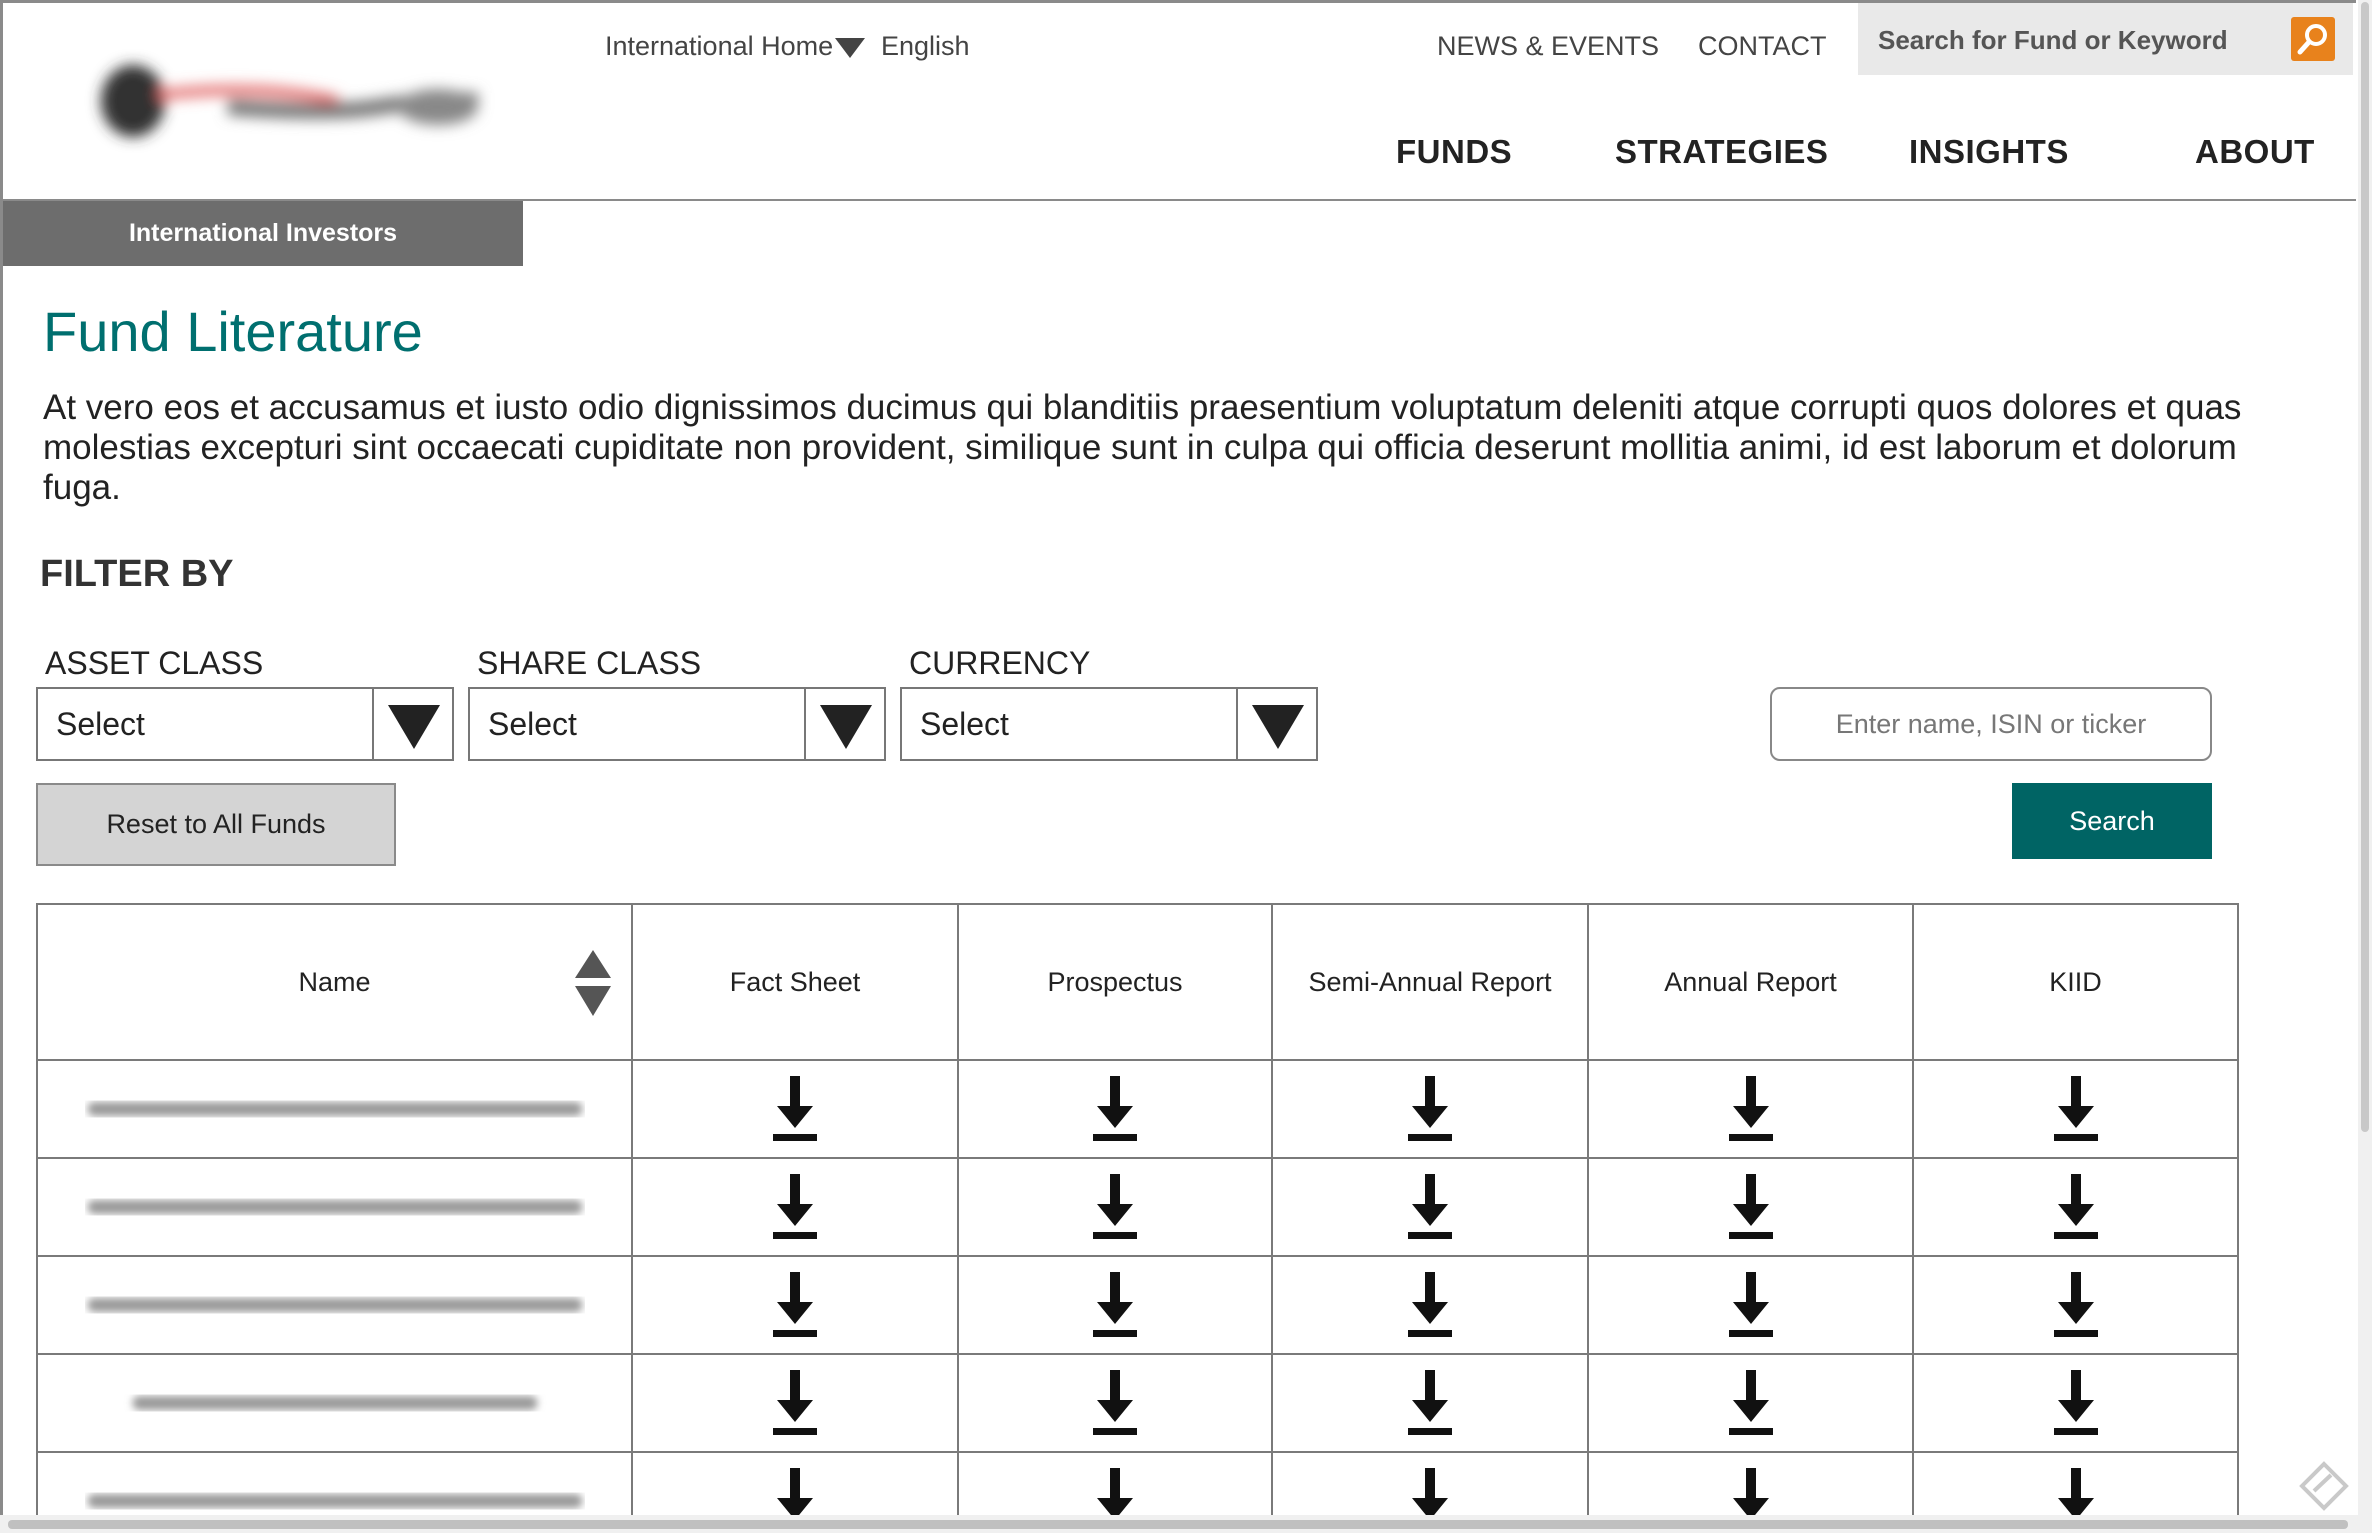 This screenshot has width=2372, height=1533. Describe the element at coordinates (719, 46) in the screenshot. I see `locale-menu-label: International Home` at that location.